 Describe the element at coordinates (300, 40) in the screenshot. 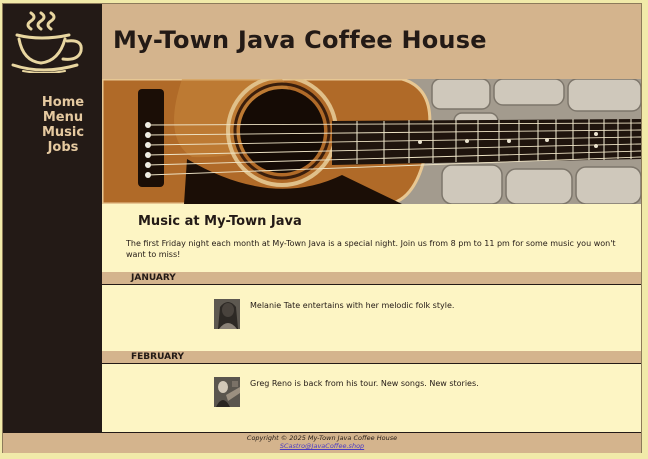

I see `site-title: My-Town Java Coffee House` at that location.